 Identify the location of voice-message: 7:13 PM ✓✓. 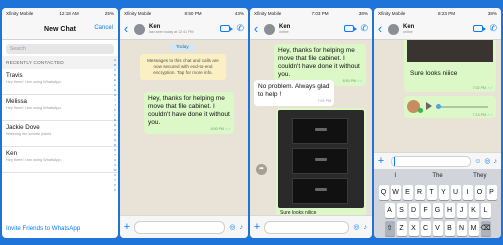
(450, 107).